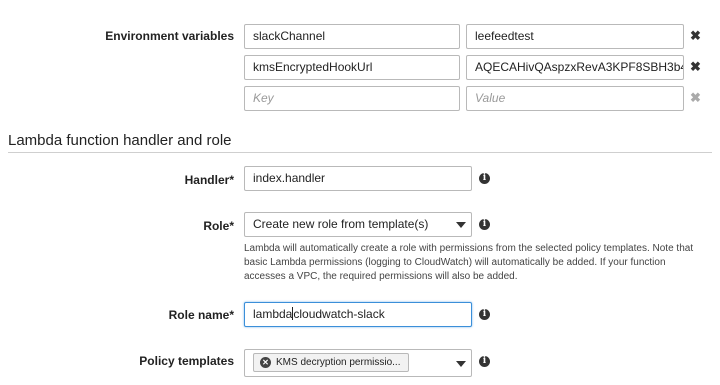  Describe the element at coordinates (360, 152) in the screenshot. I see `section-divider` at that location.